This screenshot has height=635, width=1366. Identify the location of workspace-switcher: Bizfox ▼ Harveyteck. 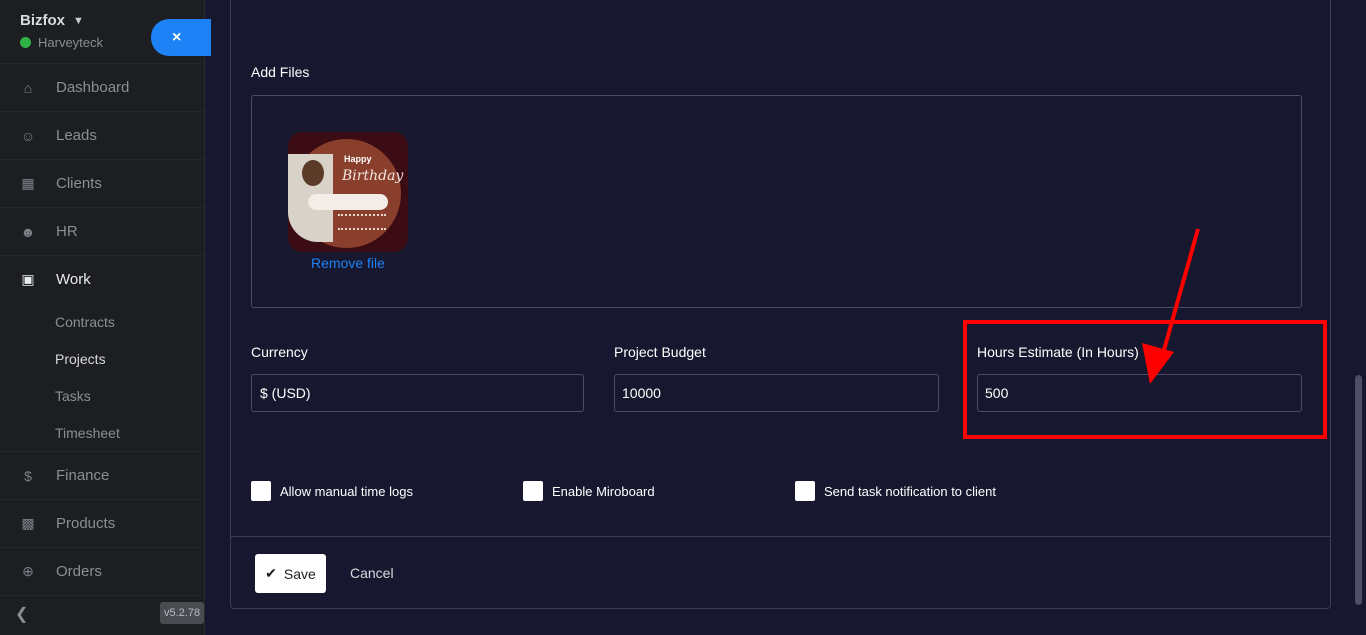
(61, 31).